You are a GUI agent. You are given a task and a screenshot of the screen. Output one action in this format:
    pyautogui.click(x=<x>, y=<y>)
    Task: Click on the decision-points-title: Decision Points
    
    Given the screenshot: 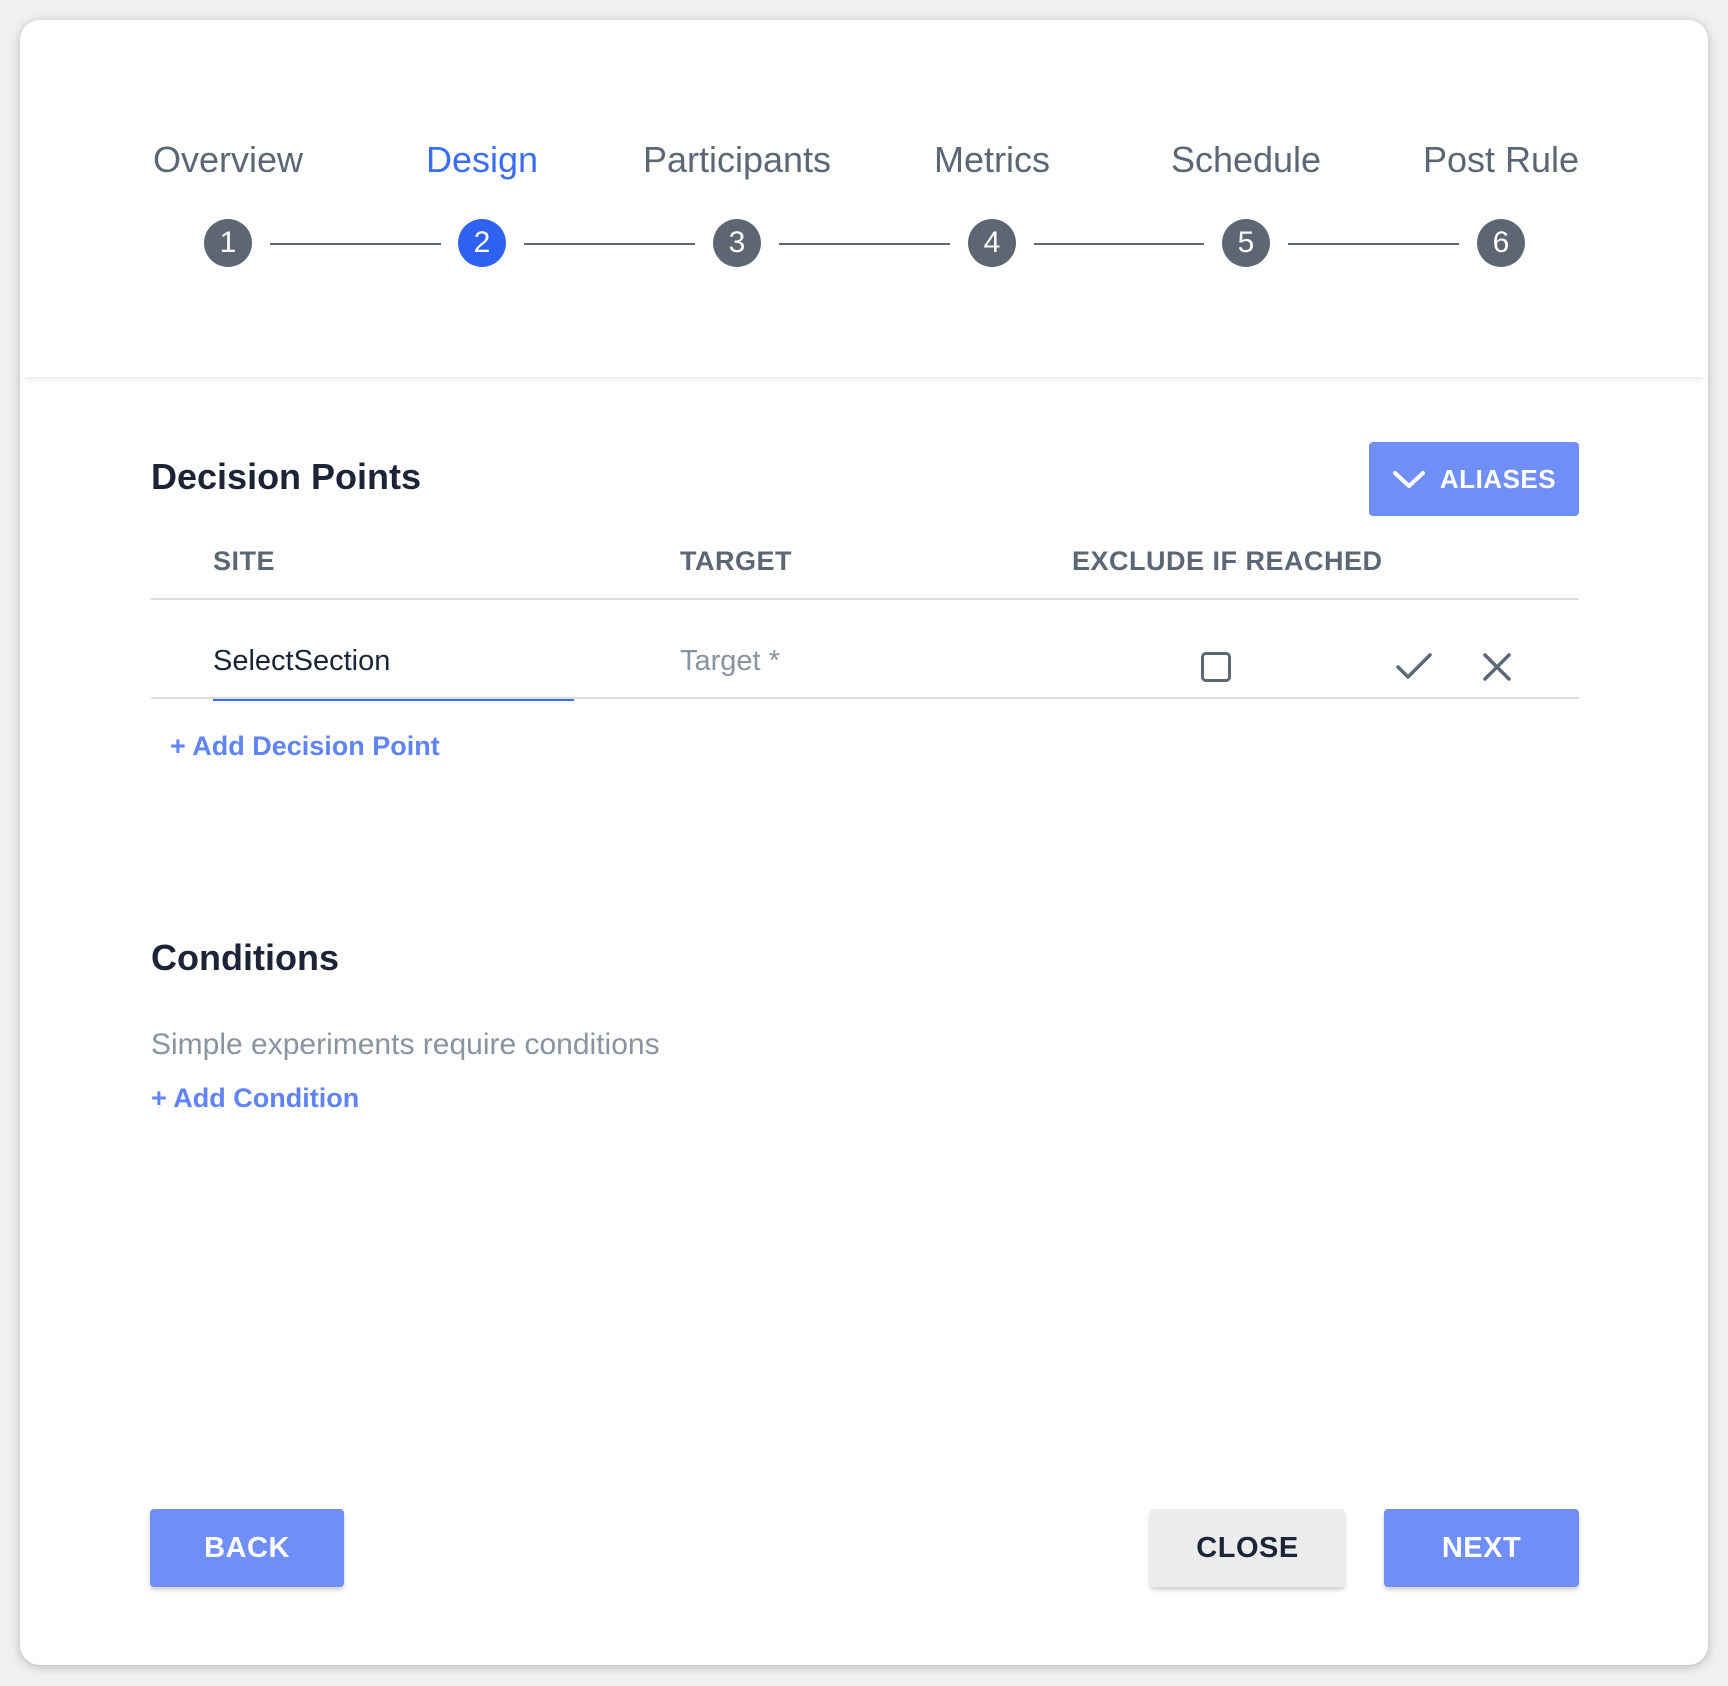 What is the action you would take?
    pyautogui.click(x=286, y=476)
    